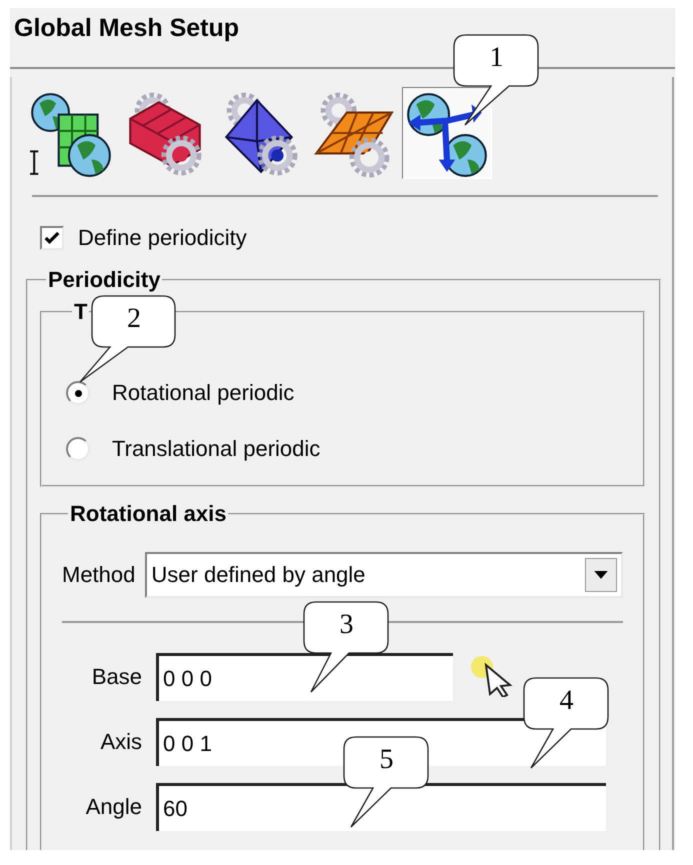  Describe the element at coordinates (203, 393) in the screenshot. I see `radio-label: Rotational periodic` at that location.